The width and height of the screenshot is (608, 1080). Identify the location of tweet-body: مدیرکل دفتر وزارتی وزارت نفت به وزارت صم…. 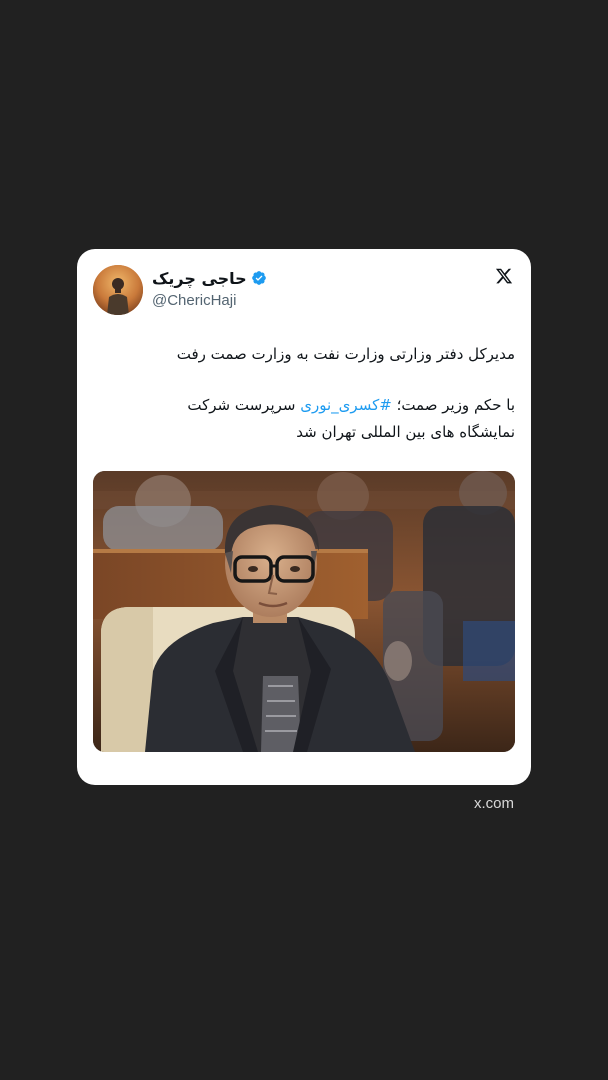
(305, 393).